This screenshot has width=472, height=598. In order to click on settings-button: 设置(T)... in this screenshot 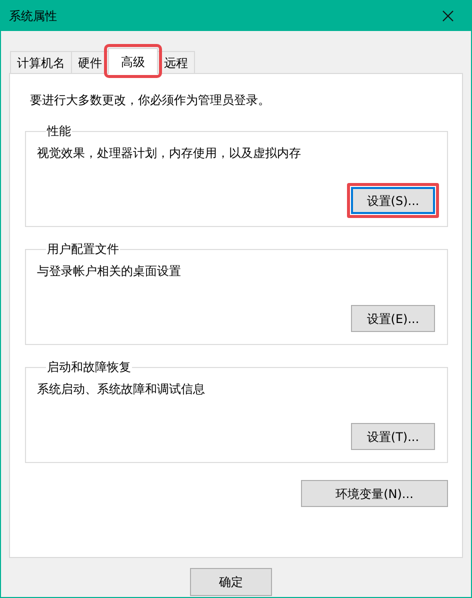, I will do `click(393, 436)`.